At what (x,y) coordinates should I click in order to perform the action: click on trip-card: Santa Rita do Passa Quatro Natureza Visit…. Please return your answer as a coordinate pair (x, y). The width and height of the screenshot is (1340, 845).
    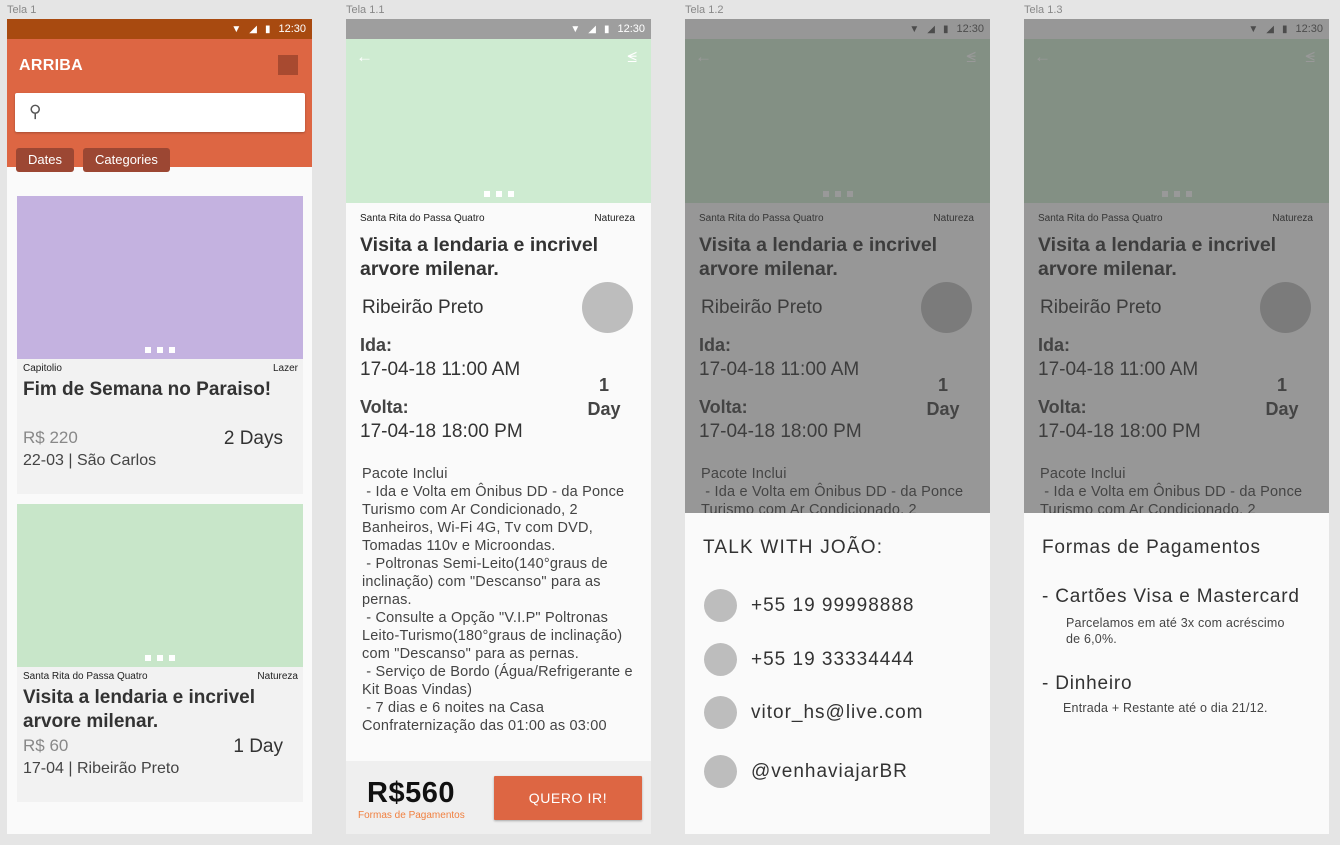
    Looking at the image, I should click on (160, 653).